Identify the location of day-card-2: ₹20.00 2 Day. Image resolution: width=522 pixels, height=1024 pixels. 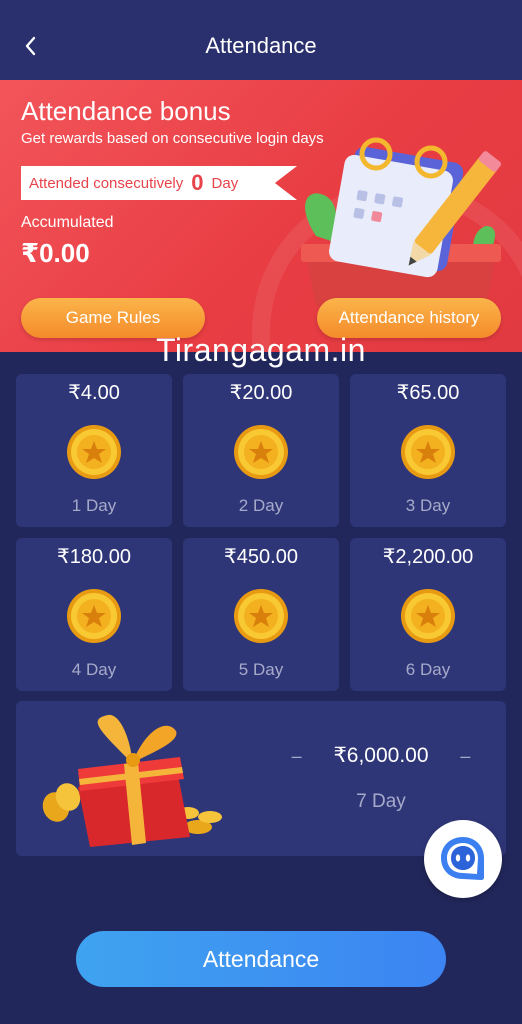
(261, 450).